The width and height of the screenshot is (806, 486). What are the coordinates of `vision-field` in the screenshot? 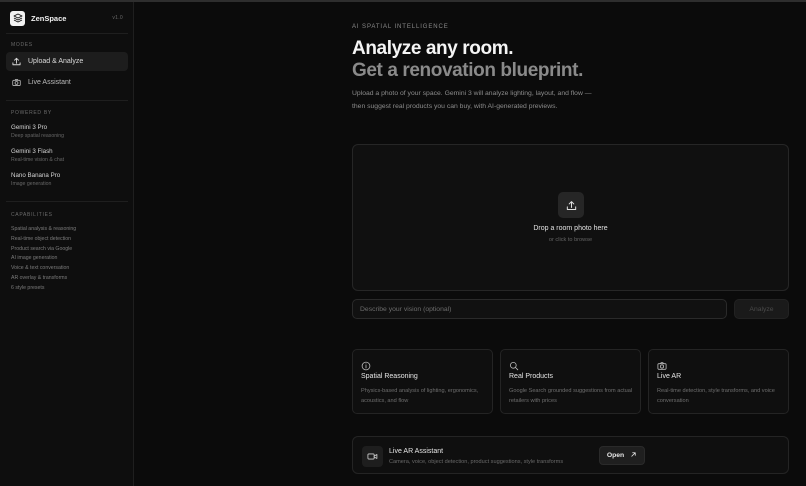 It's located at (539, 309).